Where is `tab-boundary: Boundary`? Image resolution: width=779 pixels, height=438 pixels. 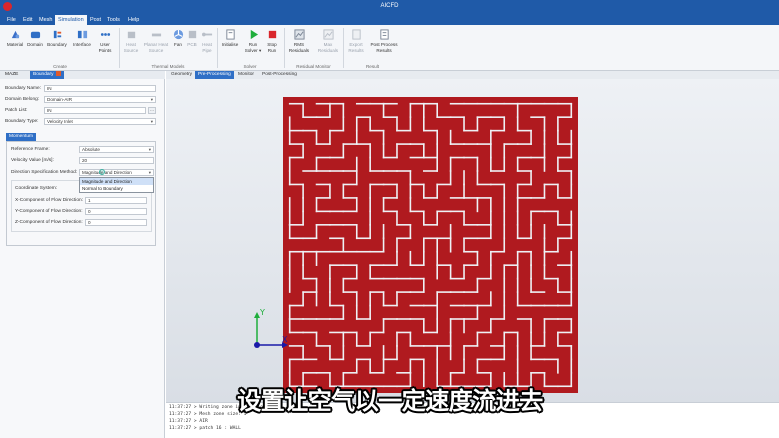 tab-boundary: Boundary is located at coordinates (47, 75).